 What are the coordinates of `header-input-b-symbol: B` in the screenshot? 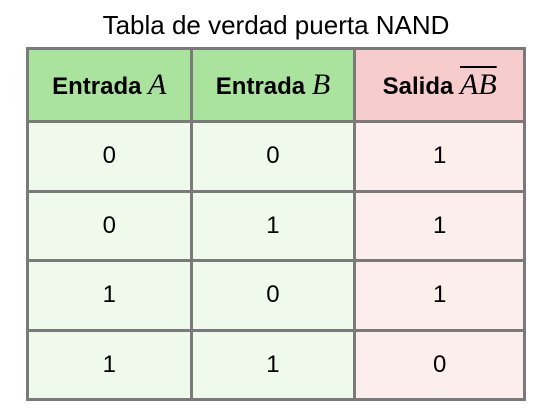 It's located at (321, 84).